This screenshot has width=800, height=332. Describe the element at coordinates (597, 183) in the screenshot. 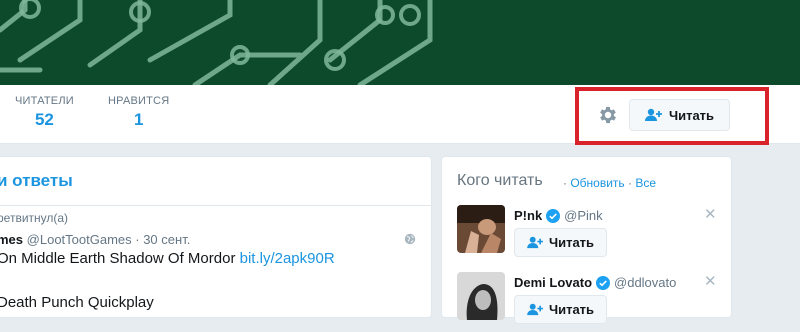

I see `refresh-link: Обновить` at that location.